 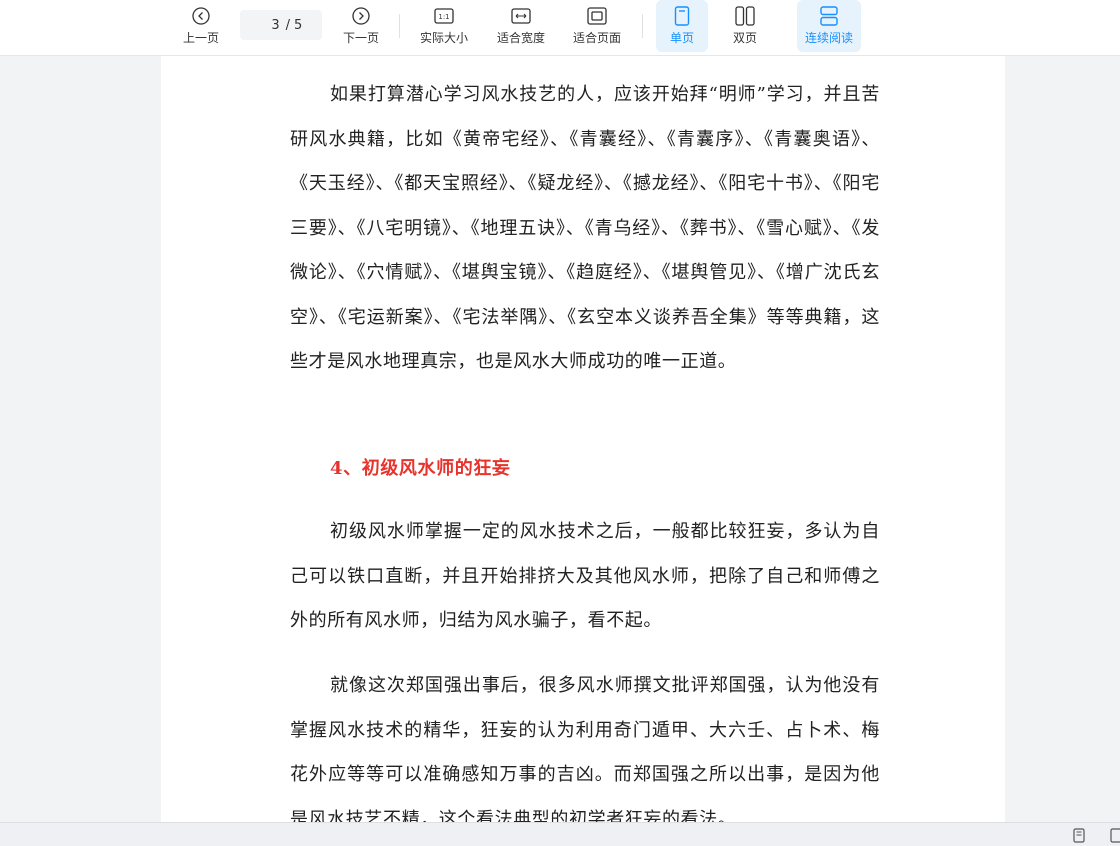 I want to click on actual-size-icon: 1:1, so click(x=444, y=16).